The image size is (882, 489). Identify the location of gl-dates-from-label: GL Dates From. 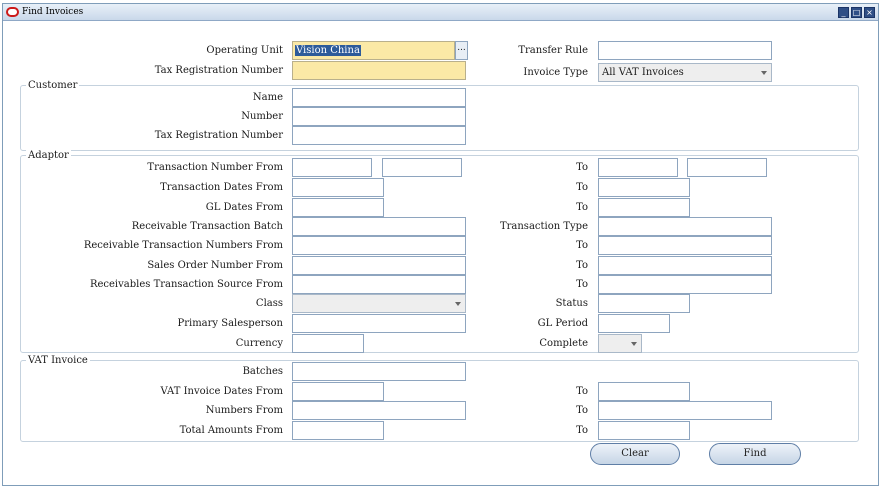
(244, 207).